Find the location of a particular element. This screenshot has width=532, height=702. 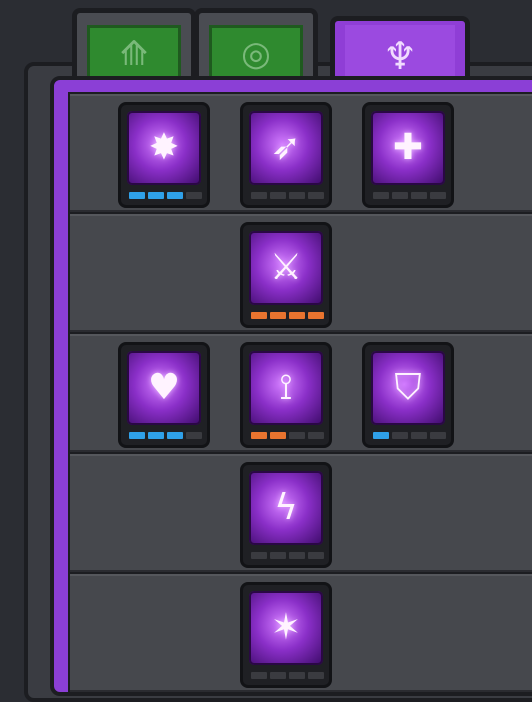

skill-tier-2: ⚔ is located at coordinates (301, 273).